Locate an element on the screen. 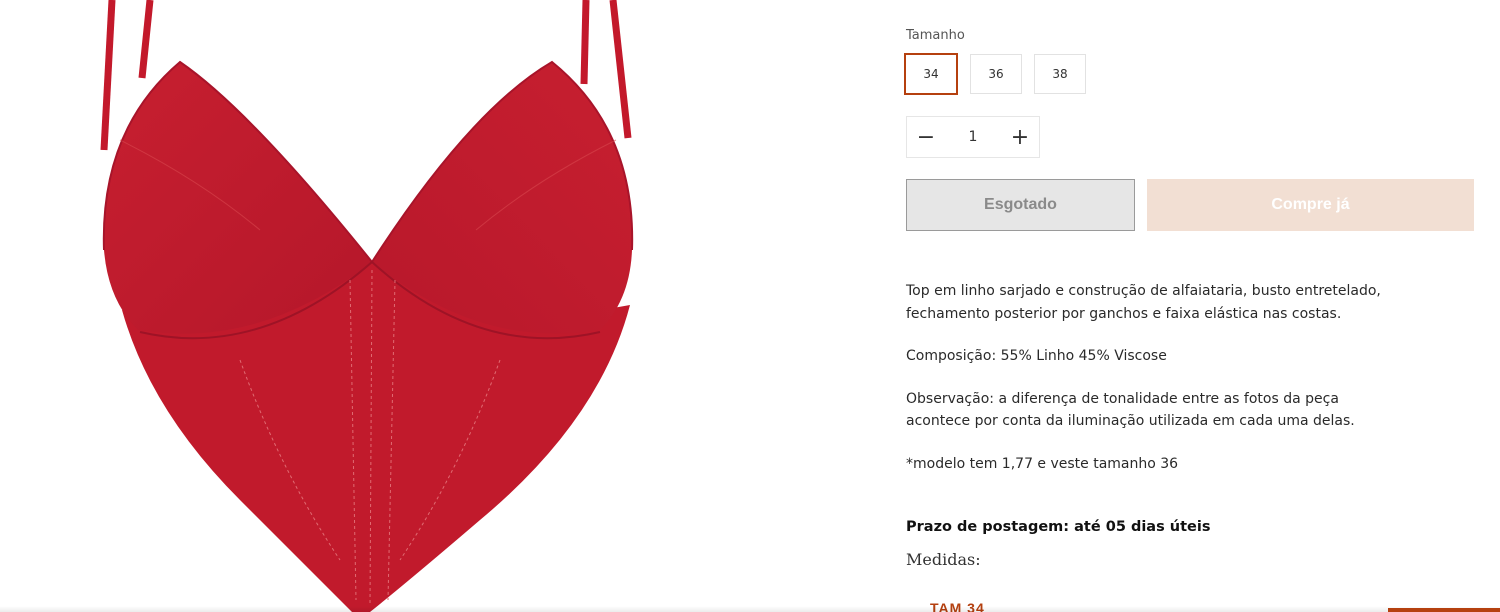 Image resolution: width=1500 pixels, height=612 pixels. soldout-button: Esgotado is located at coordinates (1020, 205).